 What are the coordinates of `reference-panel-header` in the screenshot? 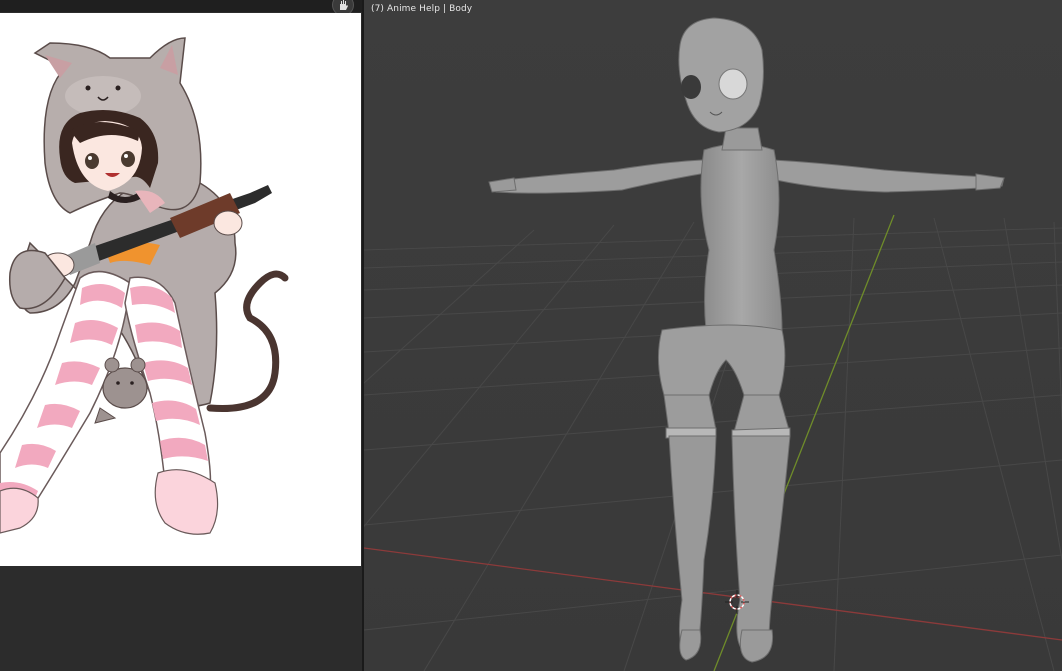 It's located at (181, 8).